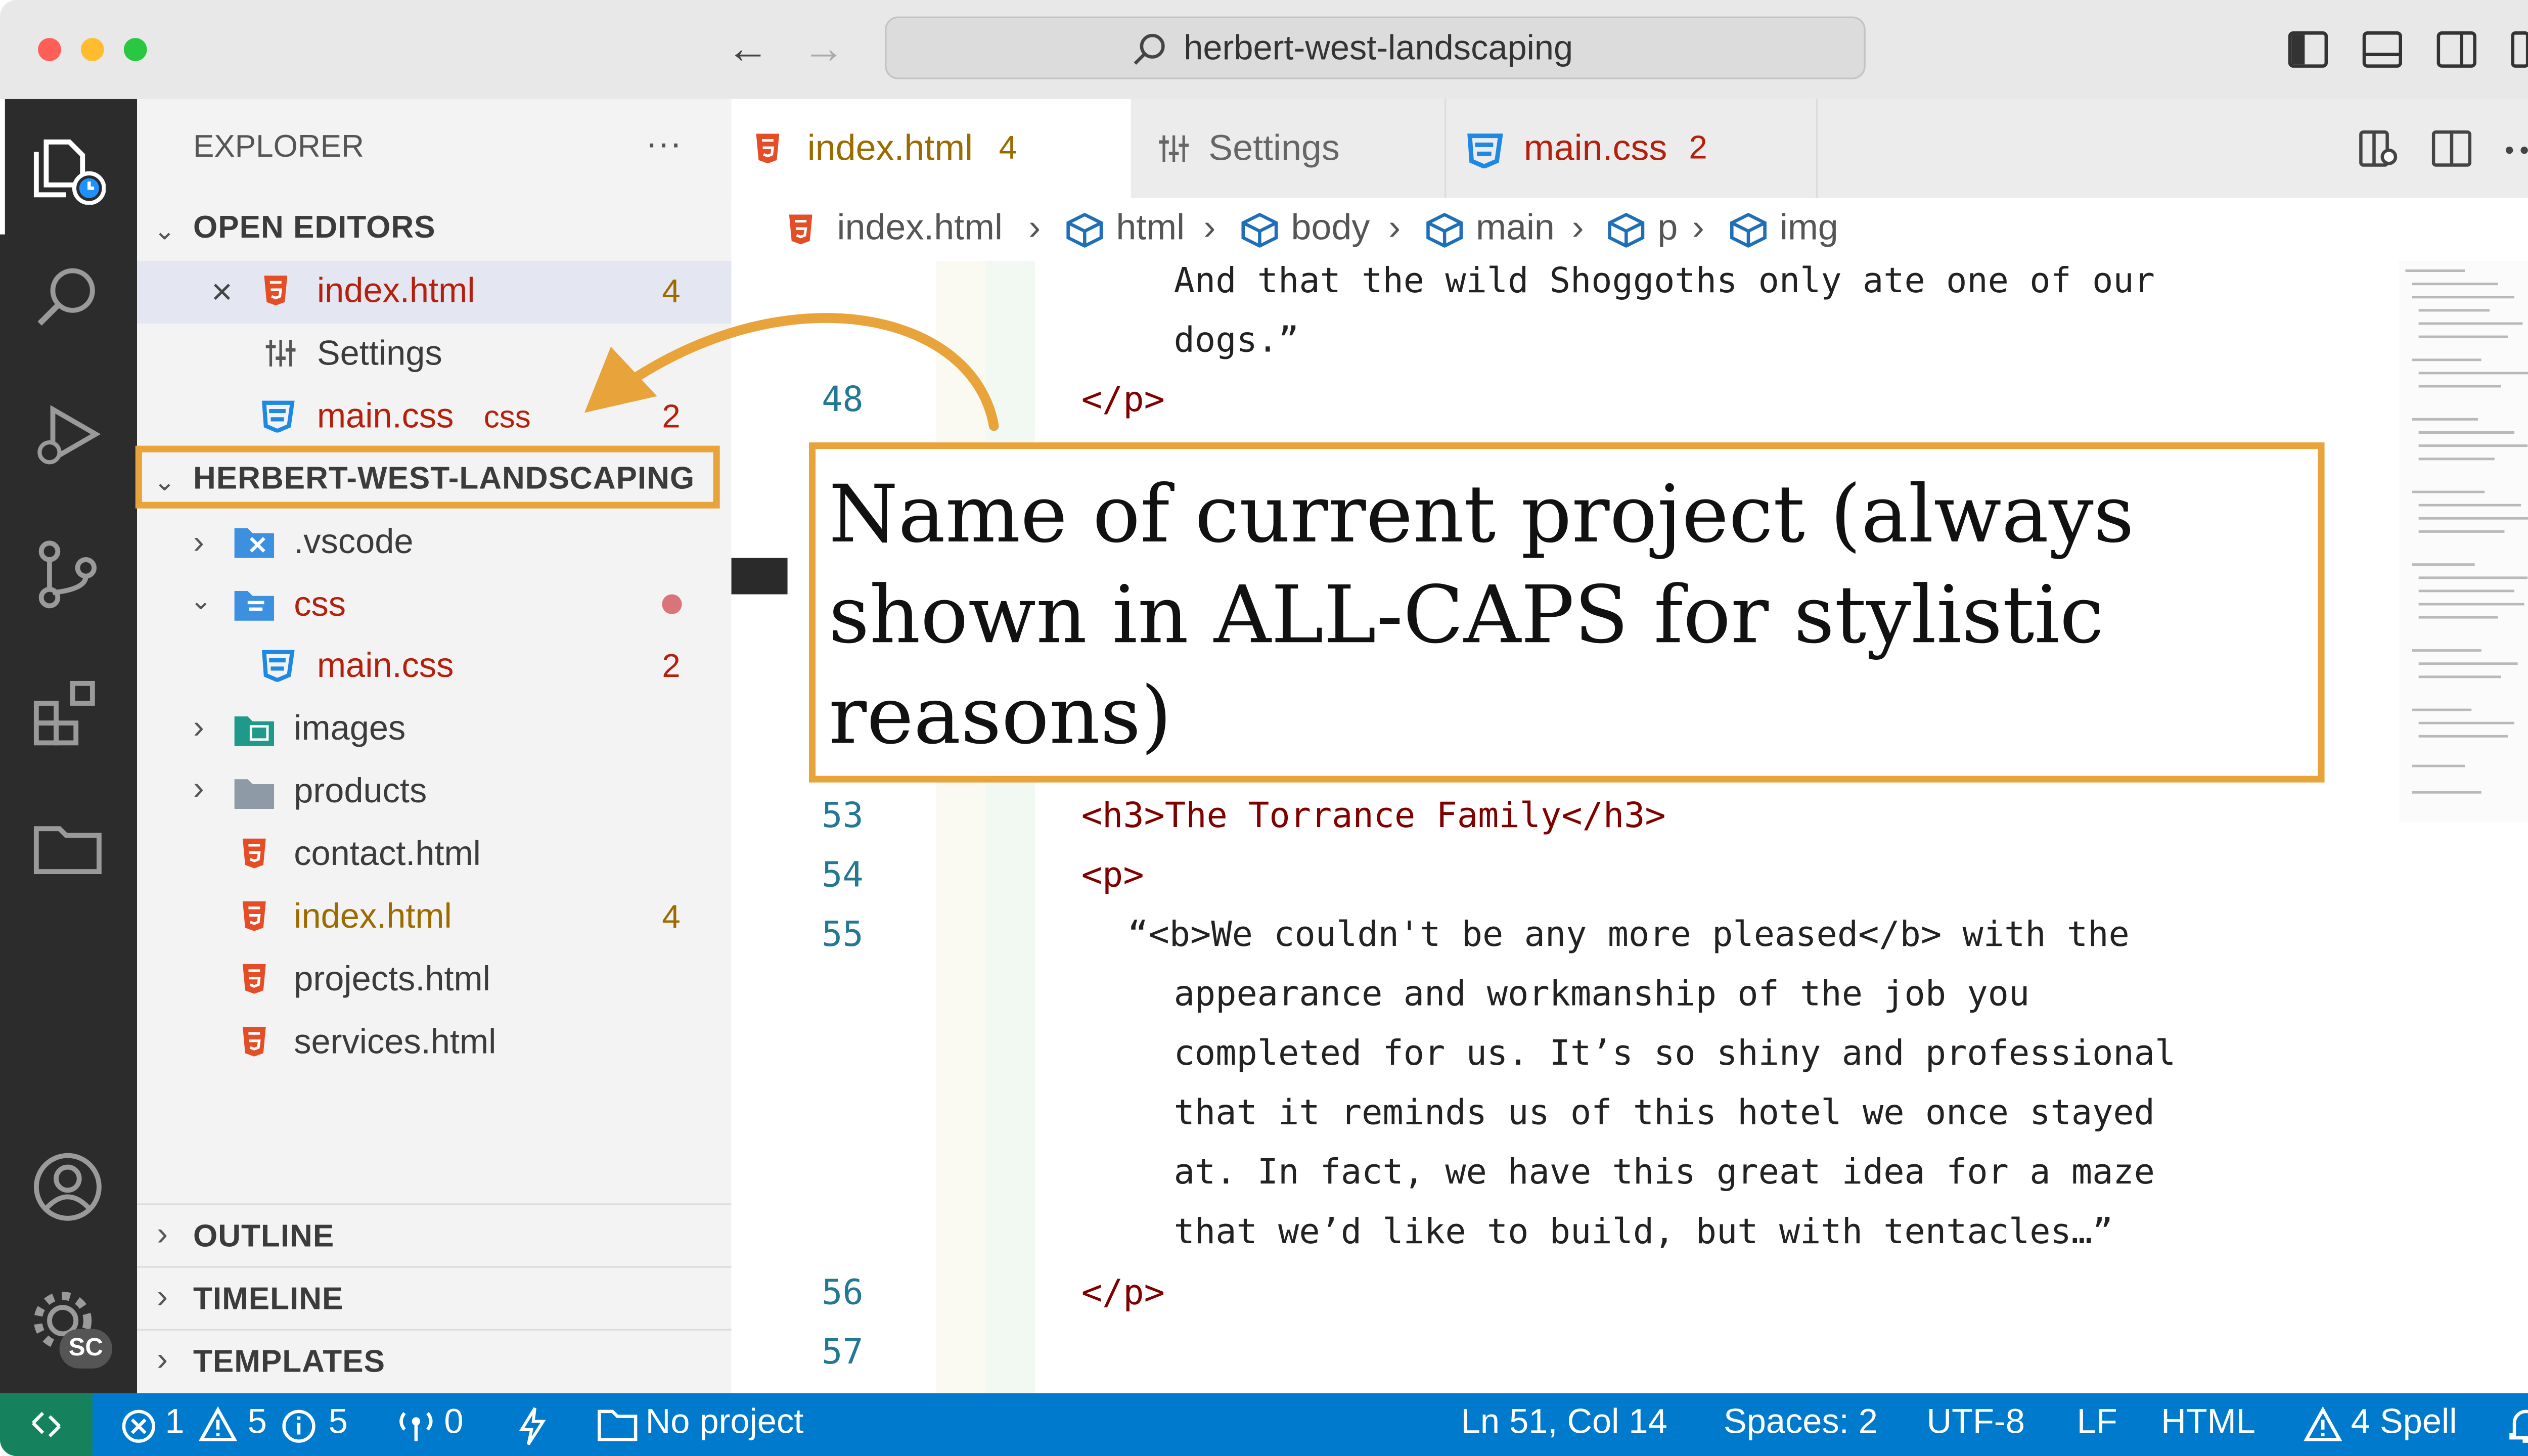 This screenshot has width=2528, height=1456. Describe the element at coordinates (2383, 49) in the screenshot. I see `toggle-panel-icon` at that location.